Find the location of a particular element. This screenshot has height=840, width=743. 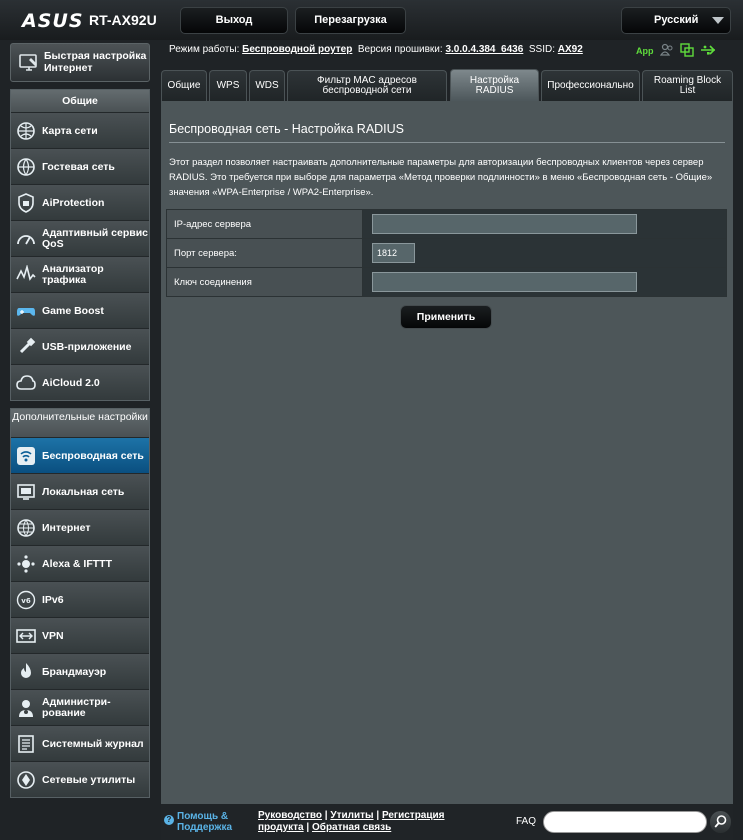

sidebar-item-guest-network: Гостевая сеть is located at coordinates (80, 166).